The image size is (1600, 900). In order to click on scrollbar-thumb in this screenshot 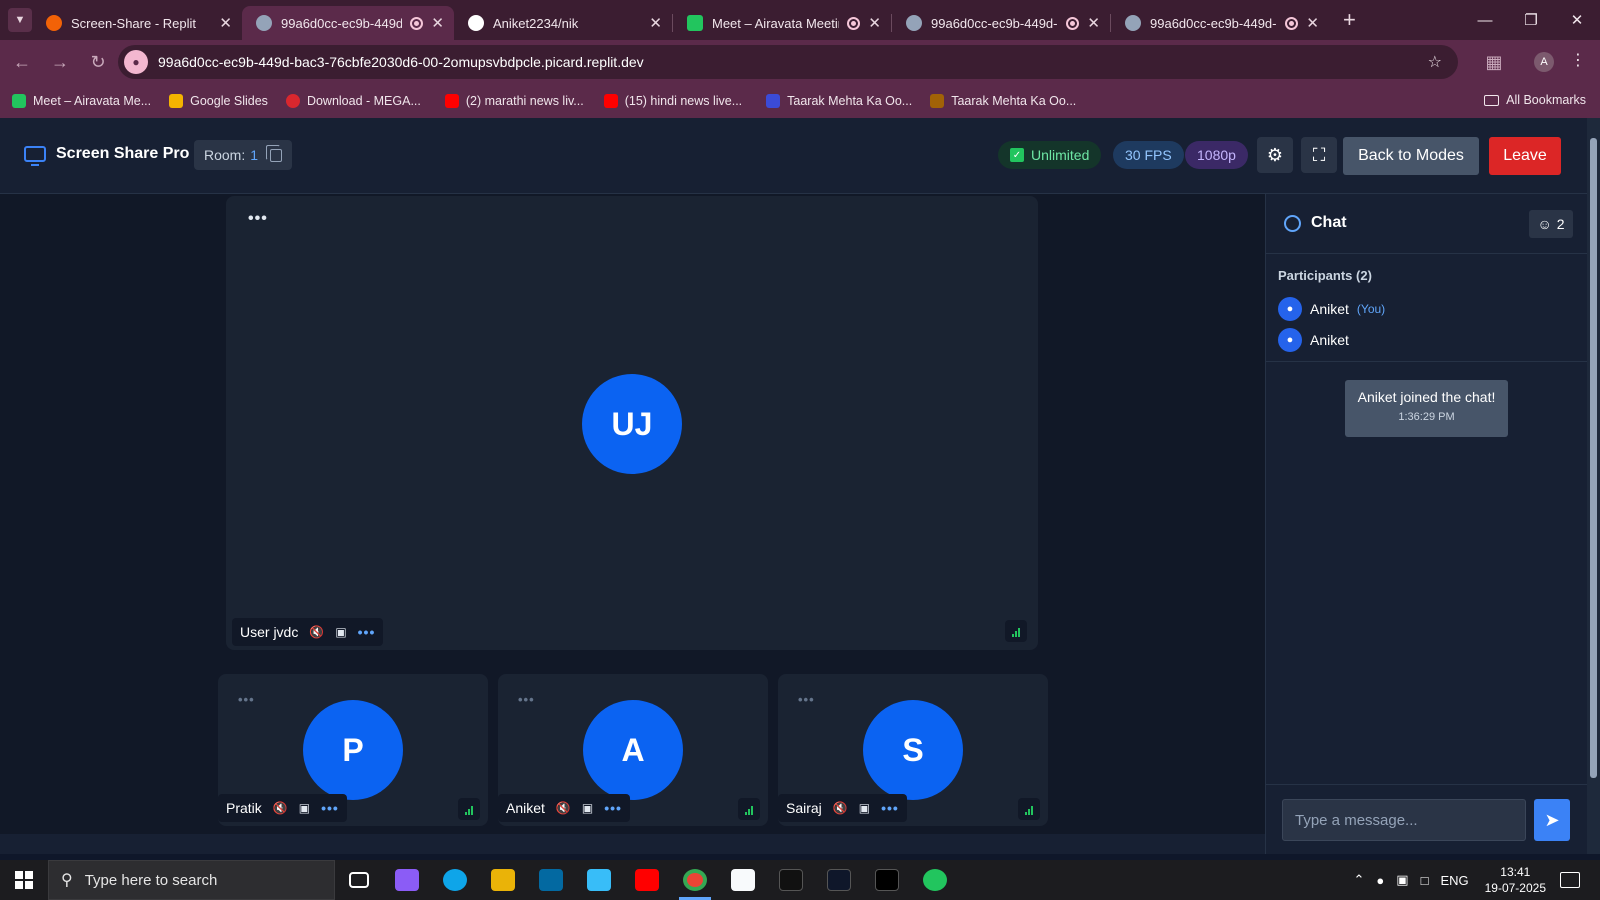, I will do `click(1593, 458)`.